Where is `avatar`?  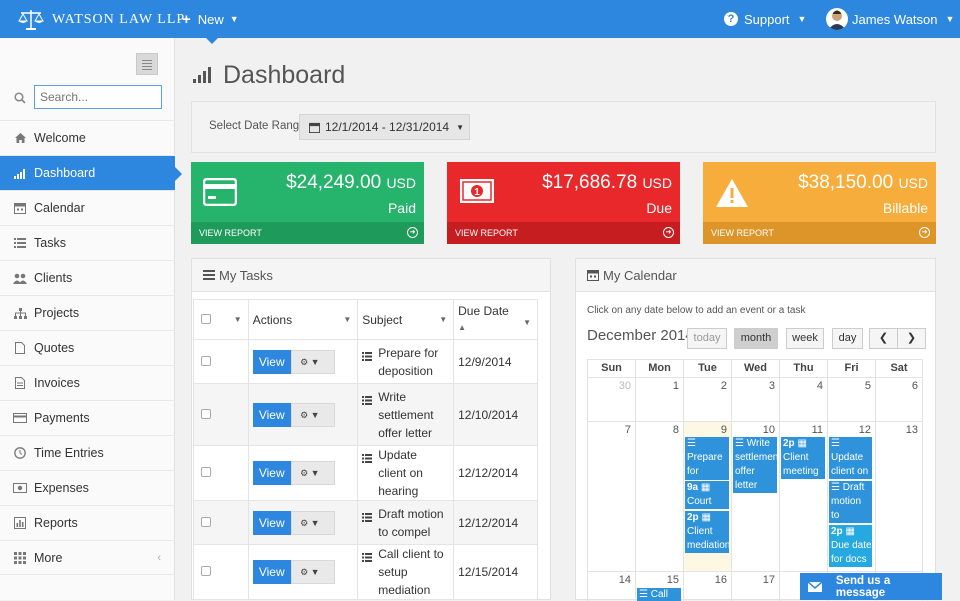
avatar is located at coordinates (837, 19).